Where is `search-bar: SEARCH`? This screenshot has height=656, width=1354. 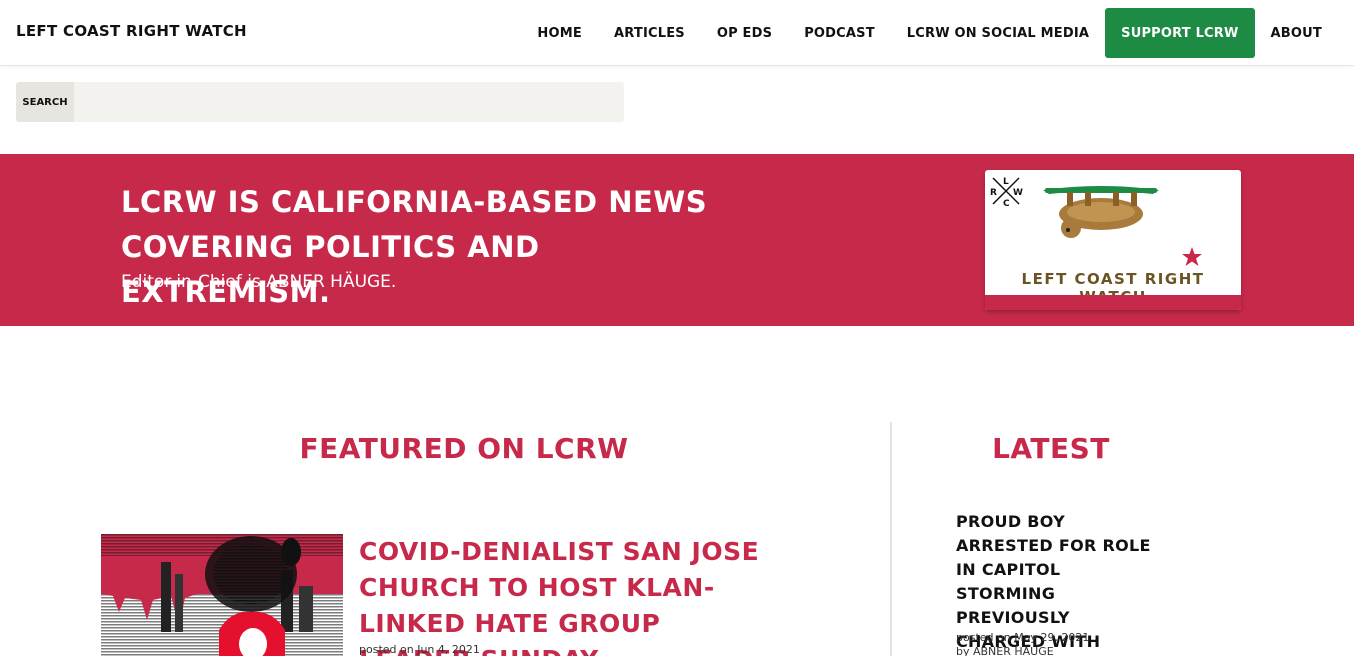
search-bar: SEARCH is located at coordinates (320, 102).